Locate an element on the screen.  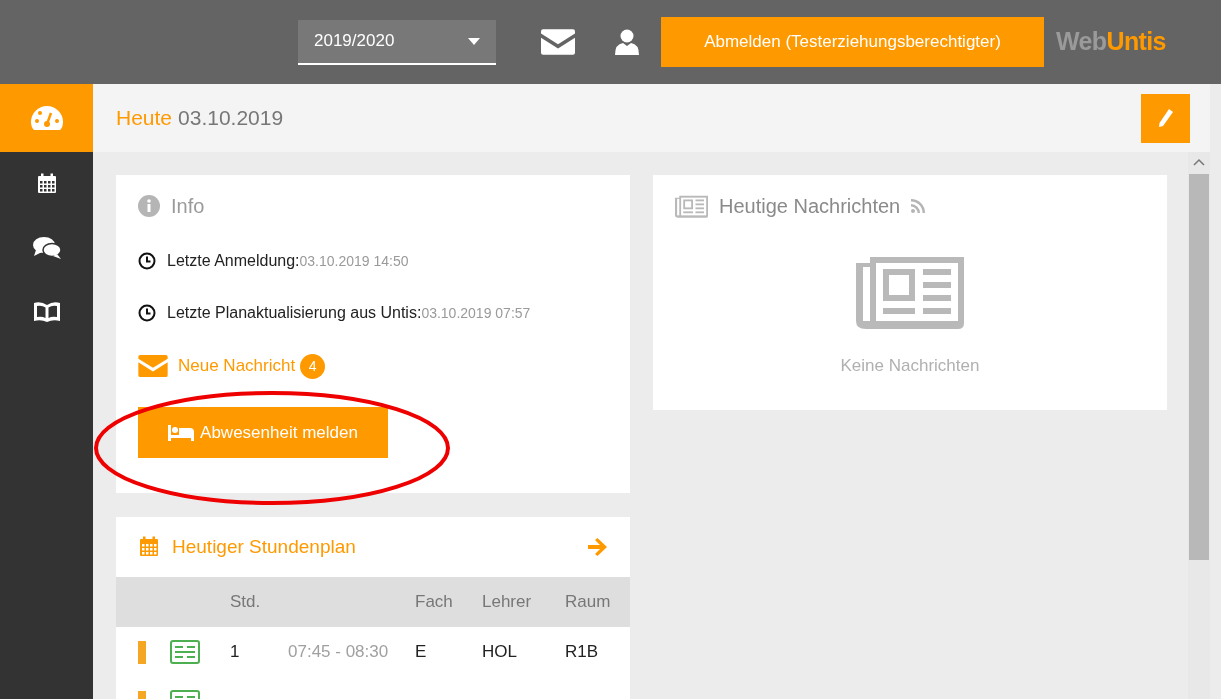
table-cell-text: E is located at coordinates (421, 652).